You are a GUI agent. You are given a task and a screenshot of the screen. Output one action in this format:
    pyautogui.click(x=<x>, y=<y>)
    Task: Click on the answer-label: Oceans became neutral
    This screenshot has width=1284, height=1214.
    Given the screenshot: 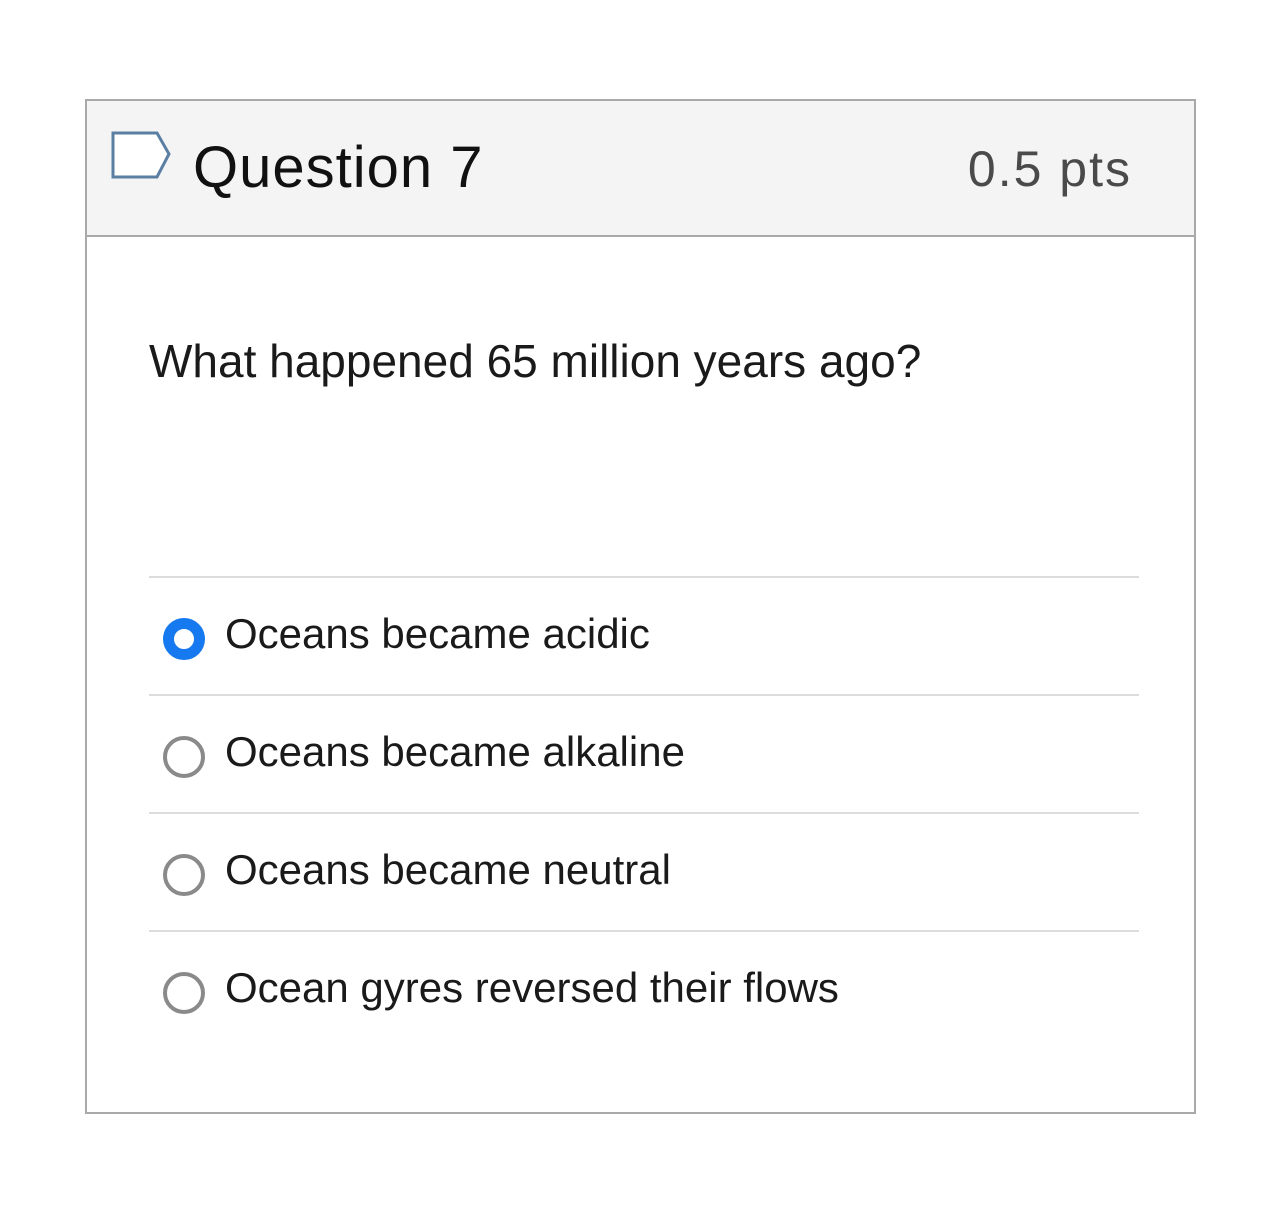 What is the action you would take?
    pyautogui.click(x=448, y=870)
    